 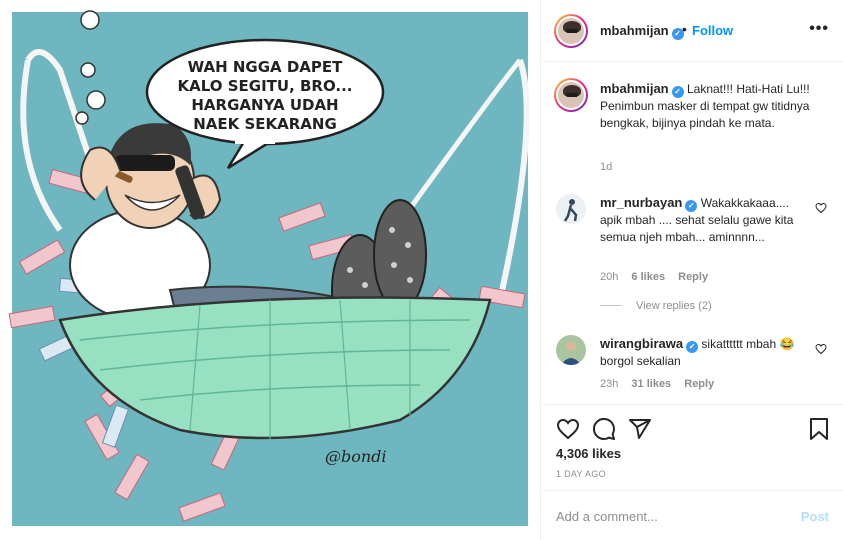 I want to click on post-actions: 4,306 likes 1 DAY AGO, so click(x=692, y=450).